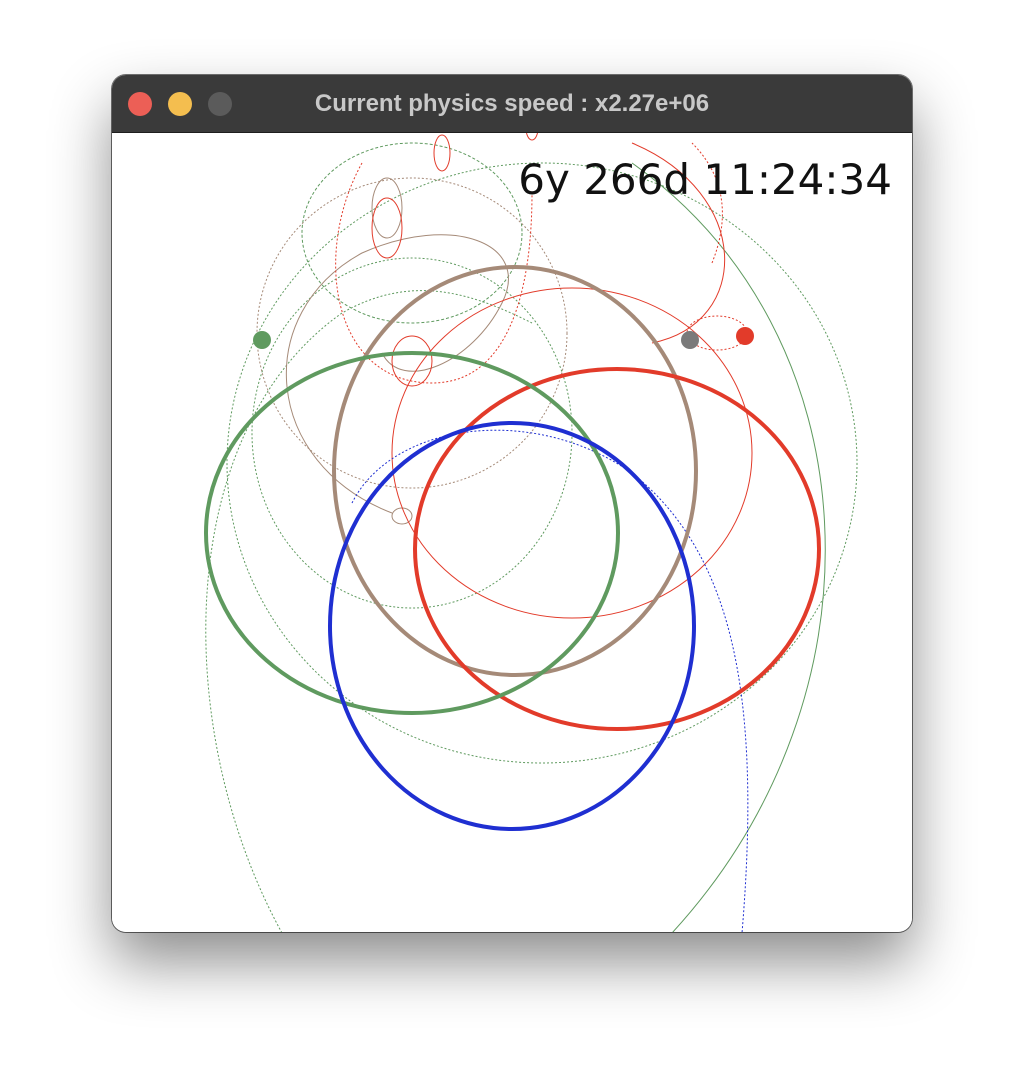  I want to click on green-upper-trail, so click(412, 233).